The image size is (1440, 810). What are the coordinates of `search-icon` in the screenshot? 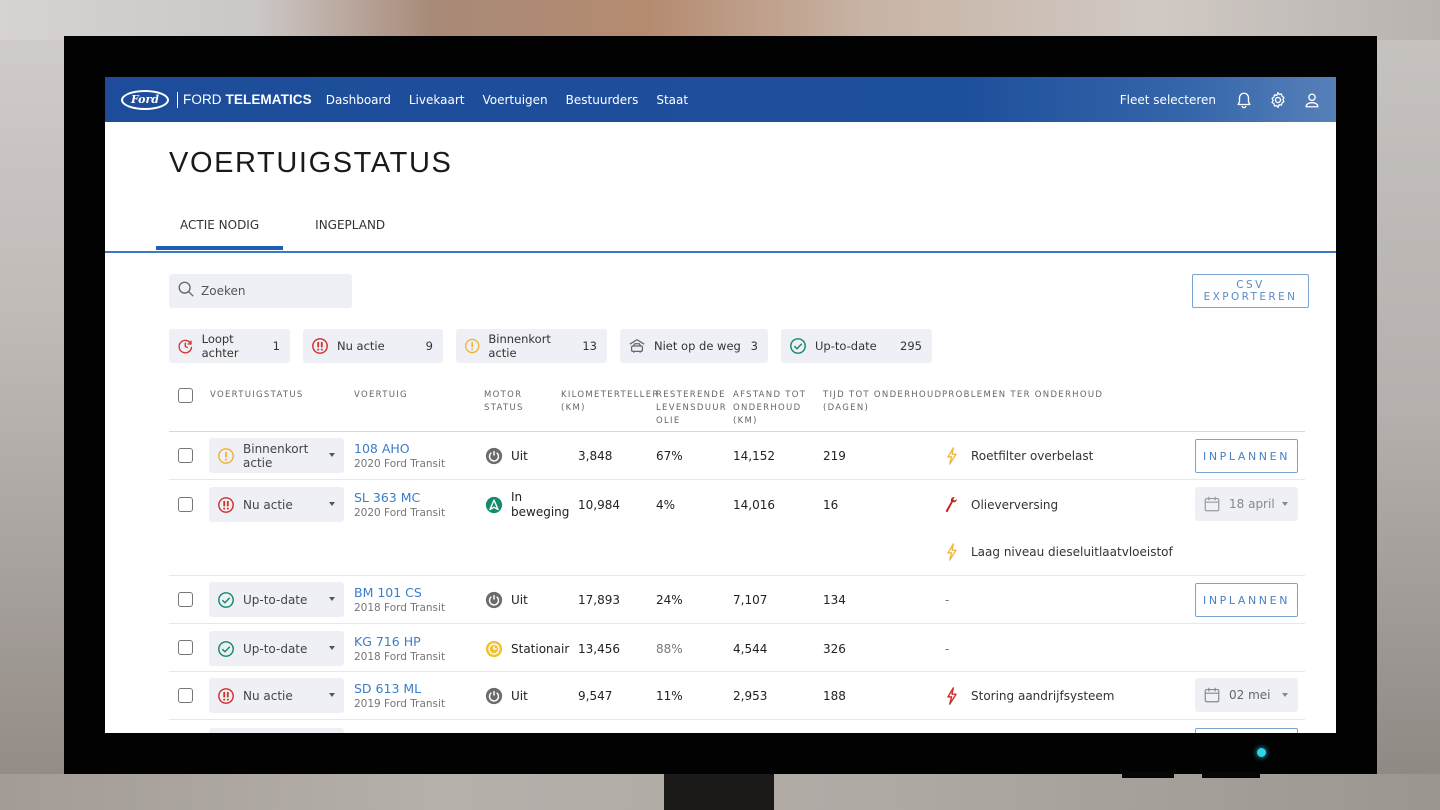 It's located at (186, 291).